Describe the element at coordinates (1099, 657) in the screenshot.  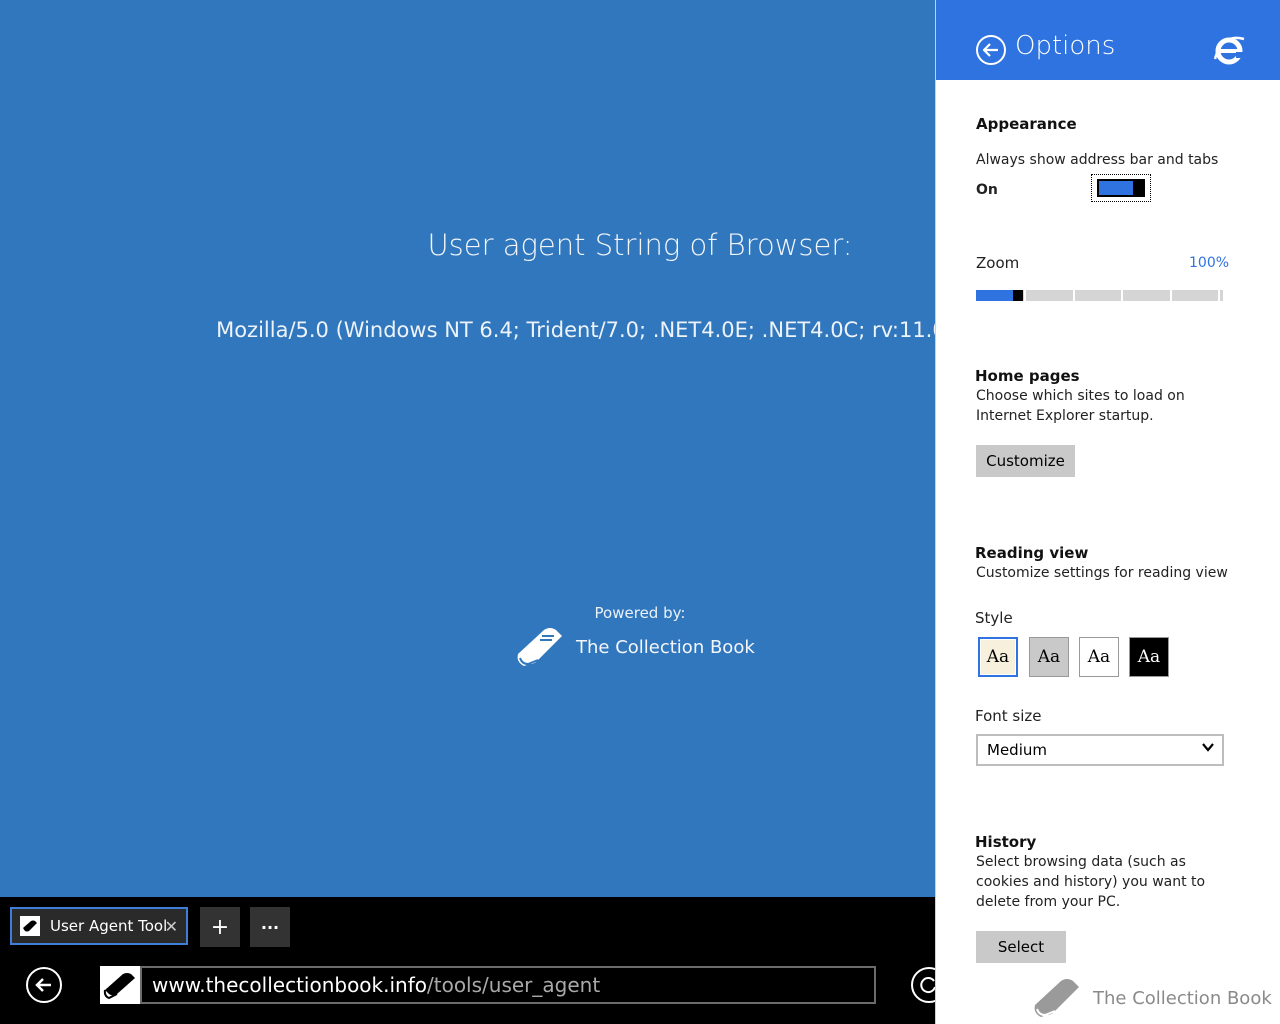
I see `reading-style-option-3: Aa` at that location.